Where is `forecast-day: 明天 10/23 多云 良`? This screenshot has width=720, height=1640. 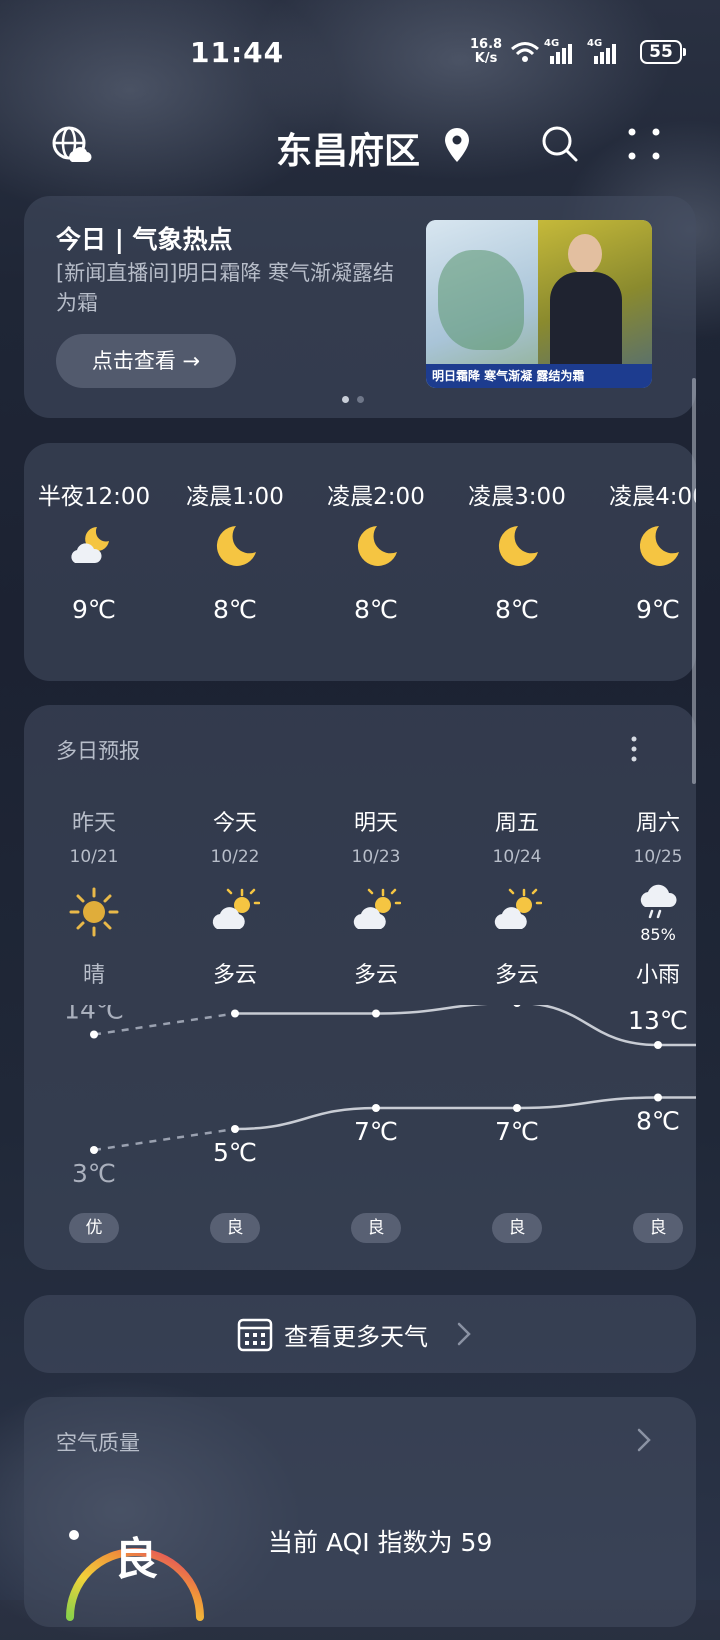 forecast-day: 明天 10/23 多云 良 is located at coordinates (376, 1024).